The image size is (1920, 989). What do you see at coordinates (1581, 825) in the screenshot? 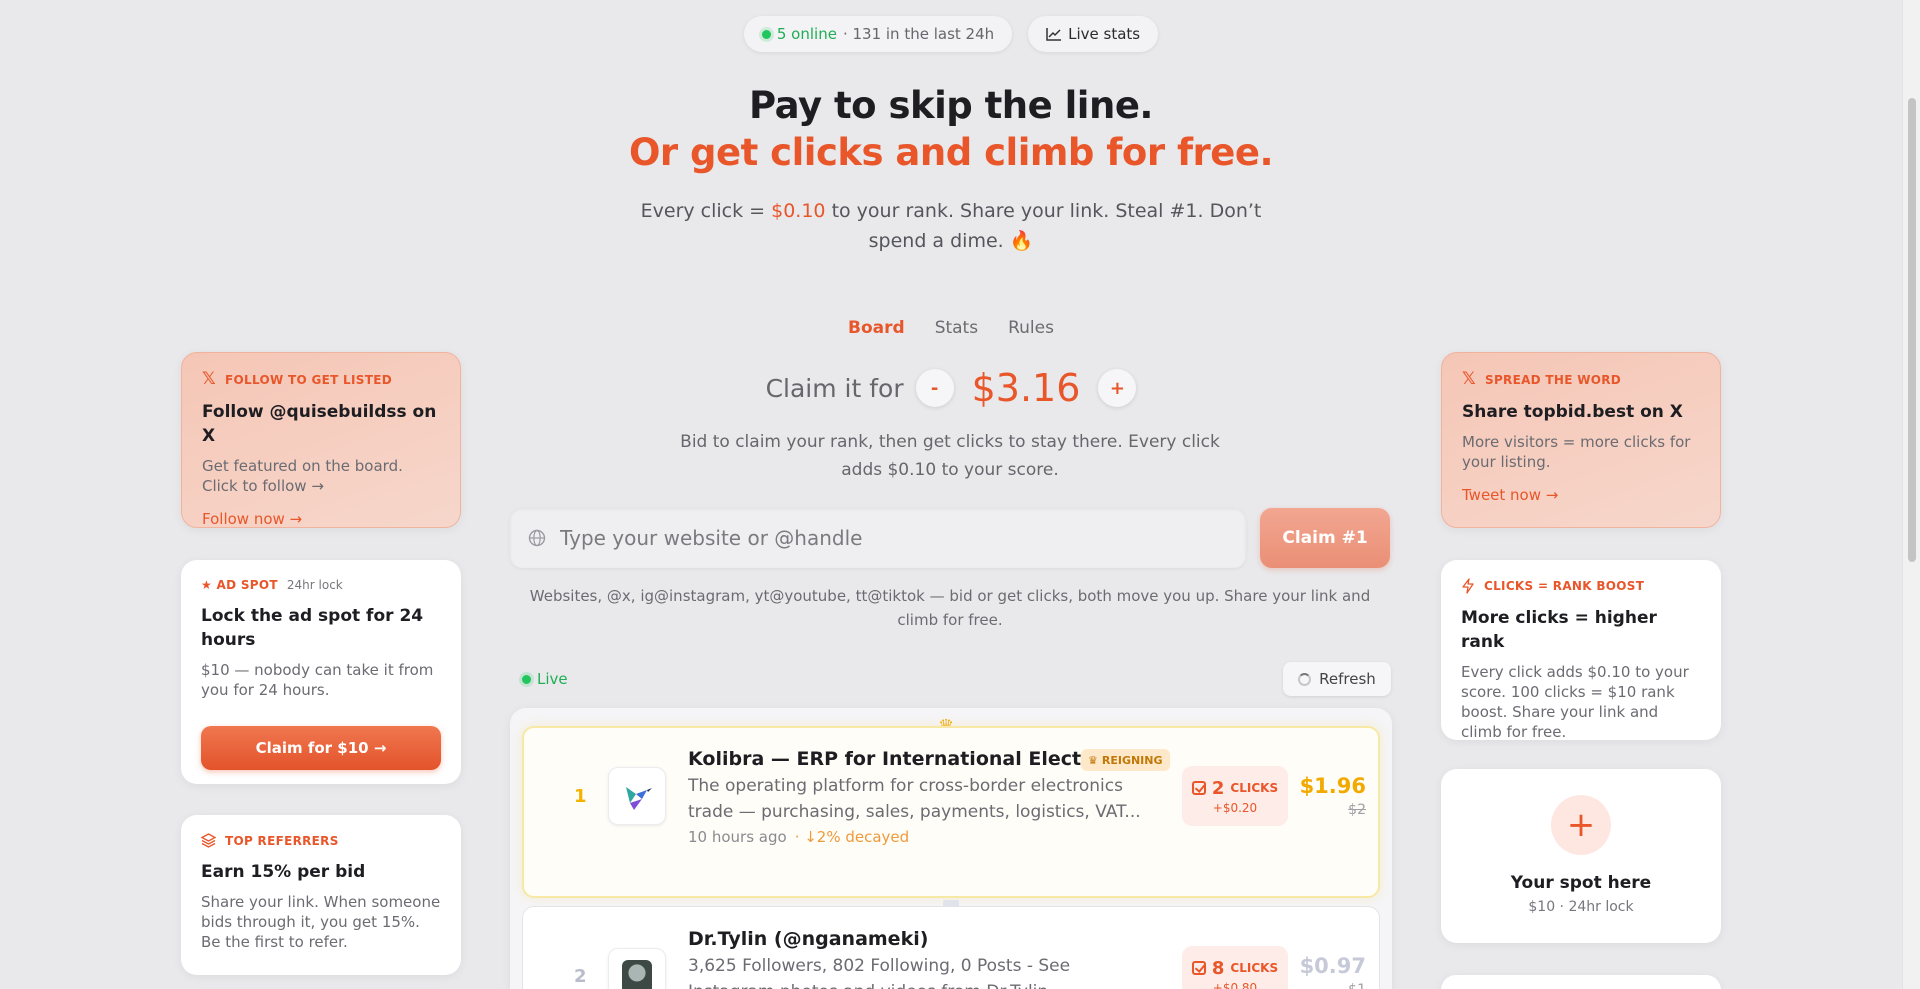
I see `plus-icon: +` at bounding box center [1581, 825].